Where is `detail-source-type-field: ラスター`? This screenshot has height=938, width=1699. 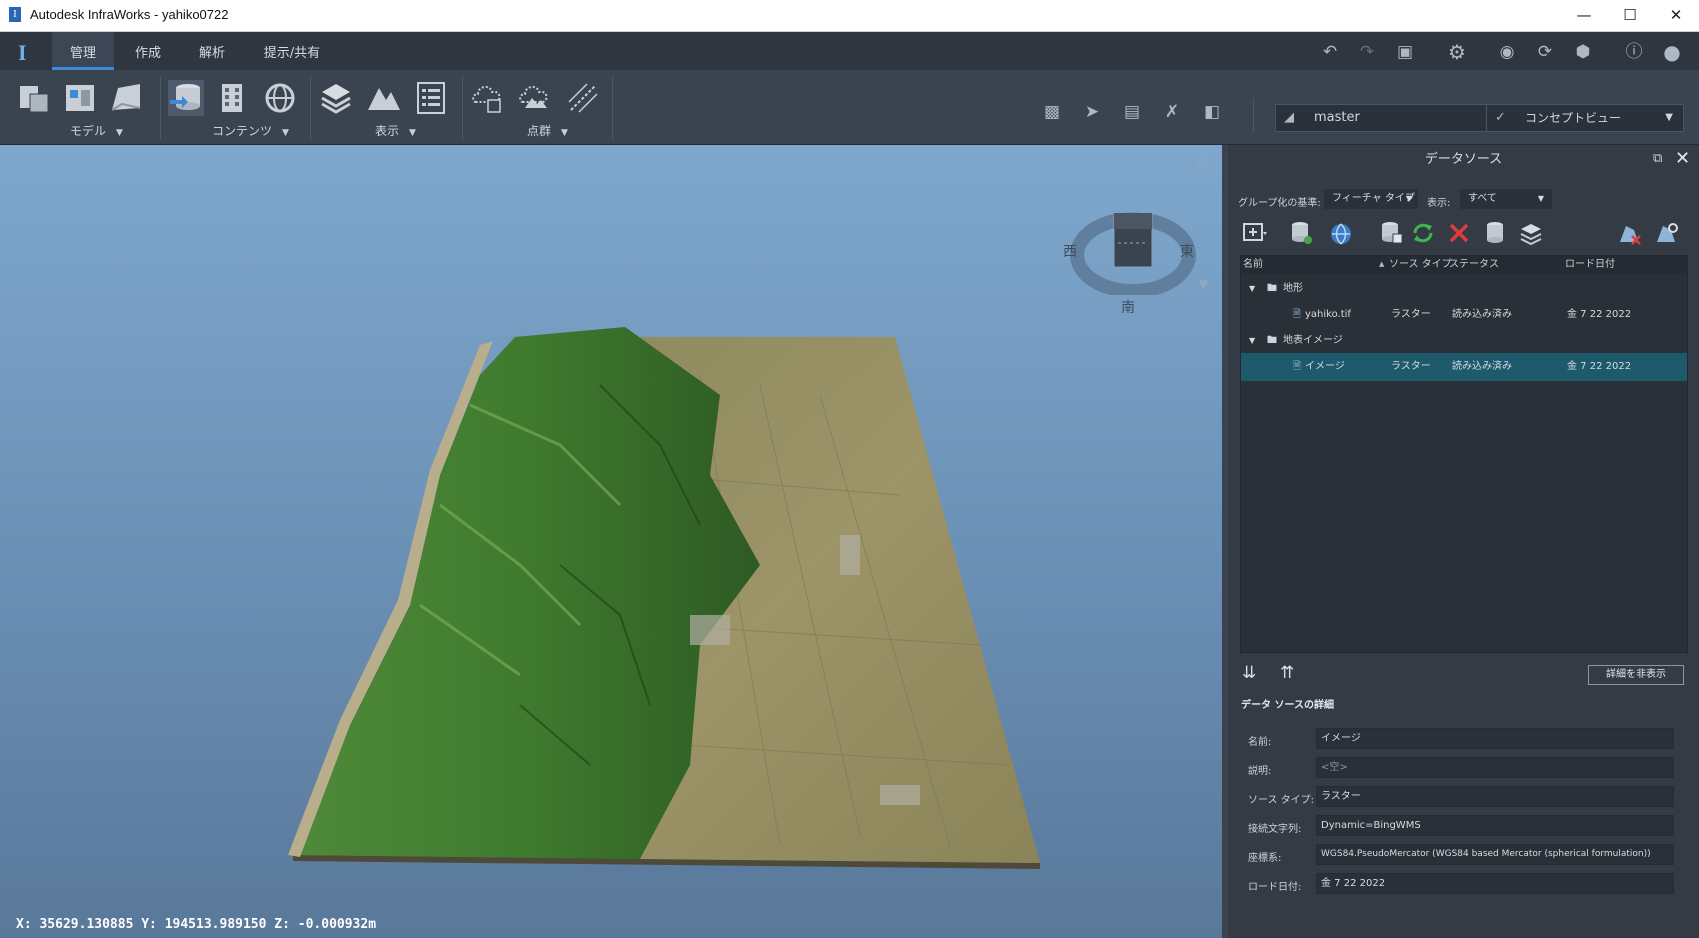 detail-source-type-field: ラスター is located at coordinates (1495, 796).